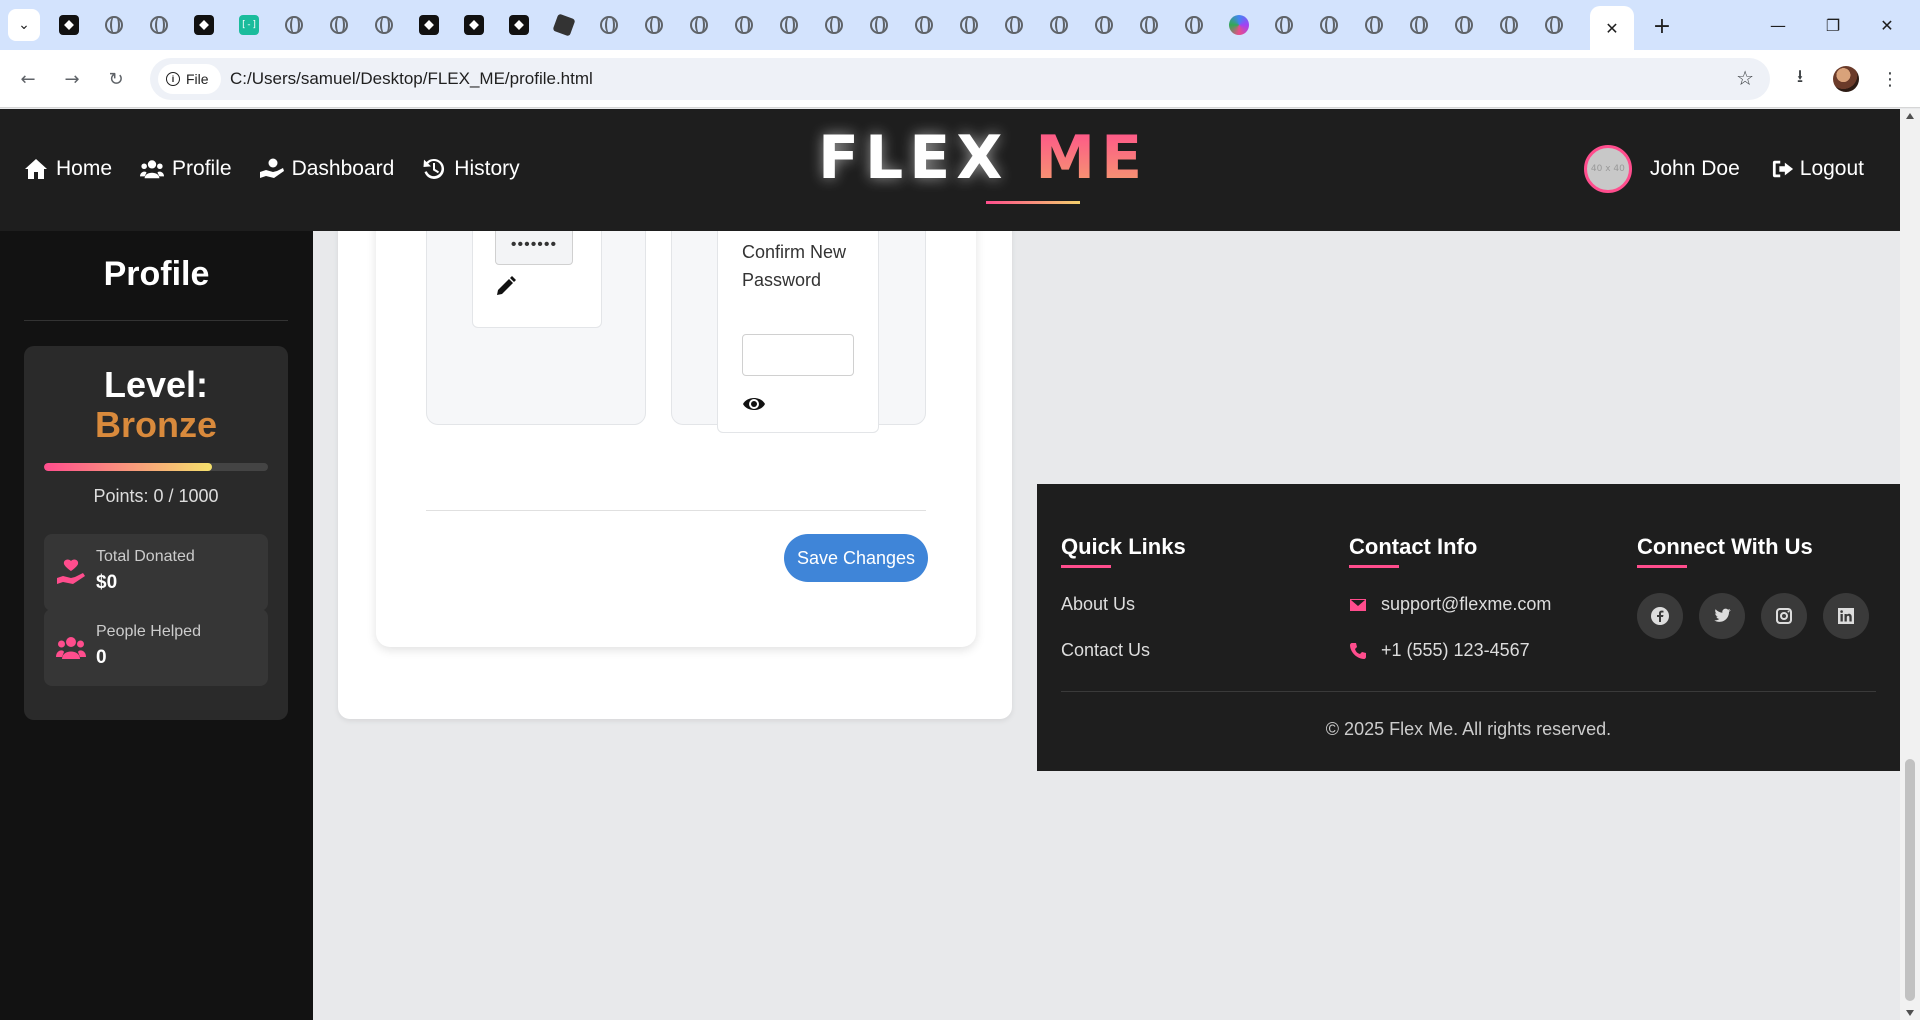  Describe the element at coordinates (1910, 1013) in the screenshot. I see `scroll-down-arrow-icon` at that location.